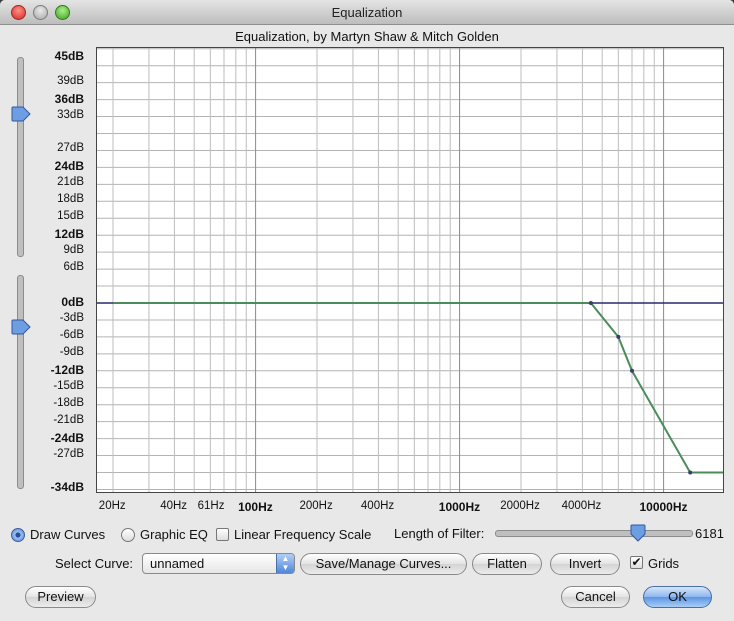 The width and height of the screenshot is (734, 621). Describe the element at coordinates (68, 419) in the screenshot. I see `y-axis-tick-label: -21dB` at that location.